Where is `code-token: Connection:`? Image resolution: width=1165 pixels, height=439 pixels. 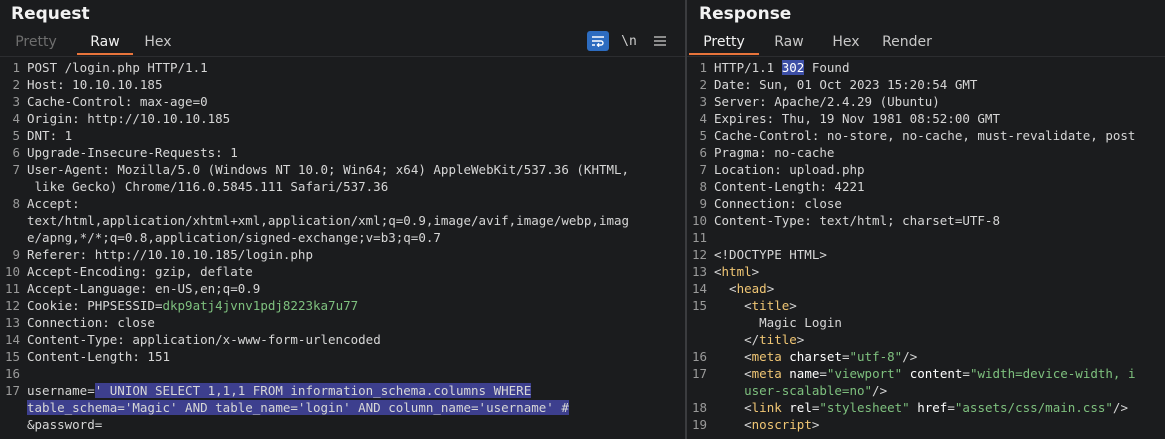
code-token: Connection: is located at coordinates (68, 322).